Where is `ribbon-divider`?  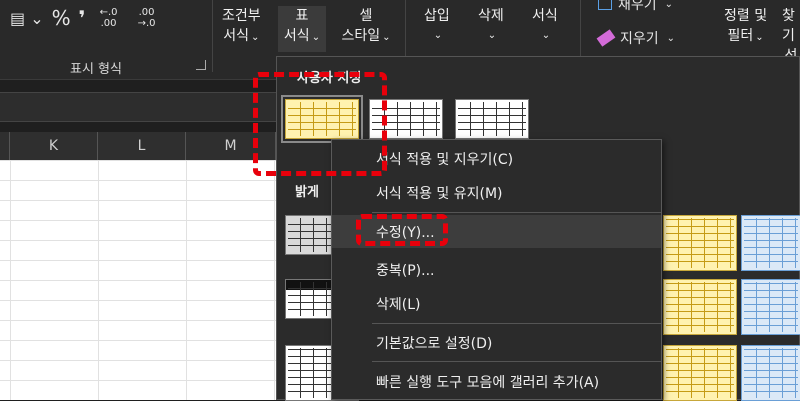
ribbon-divider is located at coordinates (212, 36).